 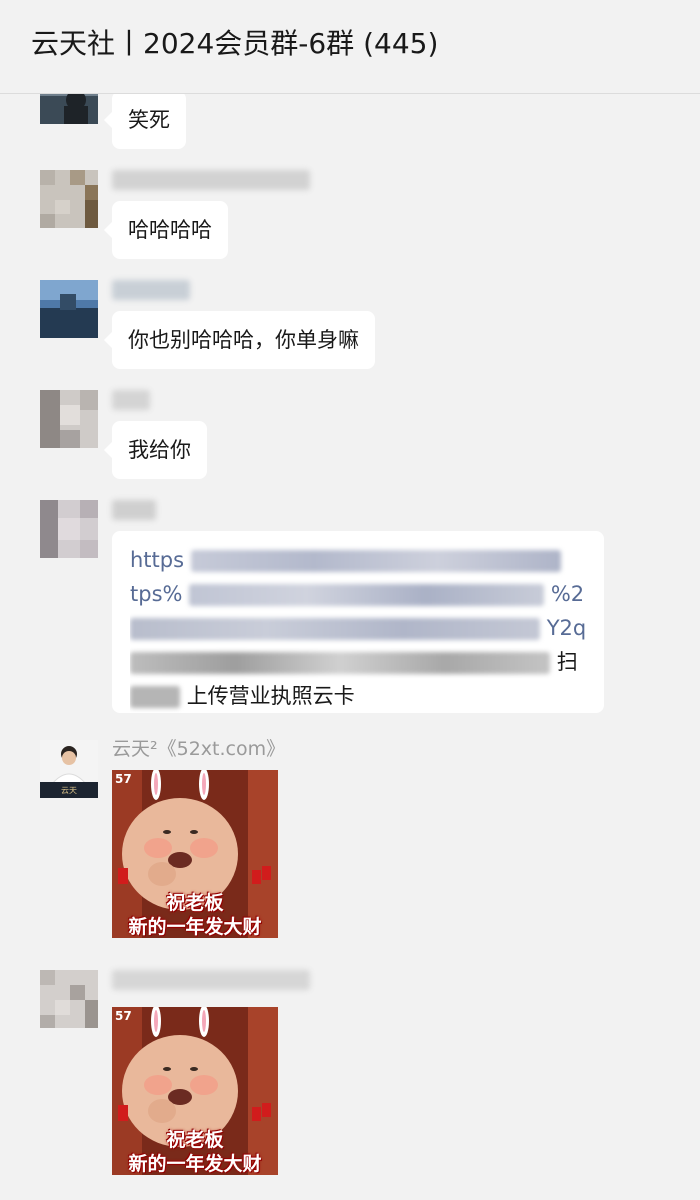 I want to click on link-line: Y2q, so click(x=358, y=628).